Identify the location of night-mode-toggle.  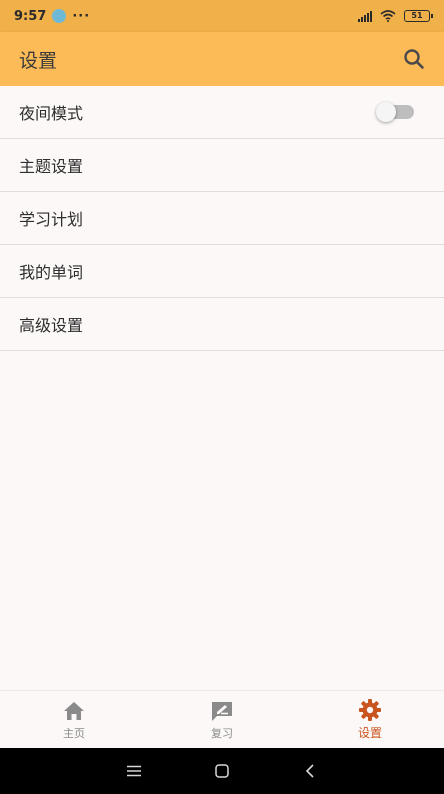
(395, 112).